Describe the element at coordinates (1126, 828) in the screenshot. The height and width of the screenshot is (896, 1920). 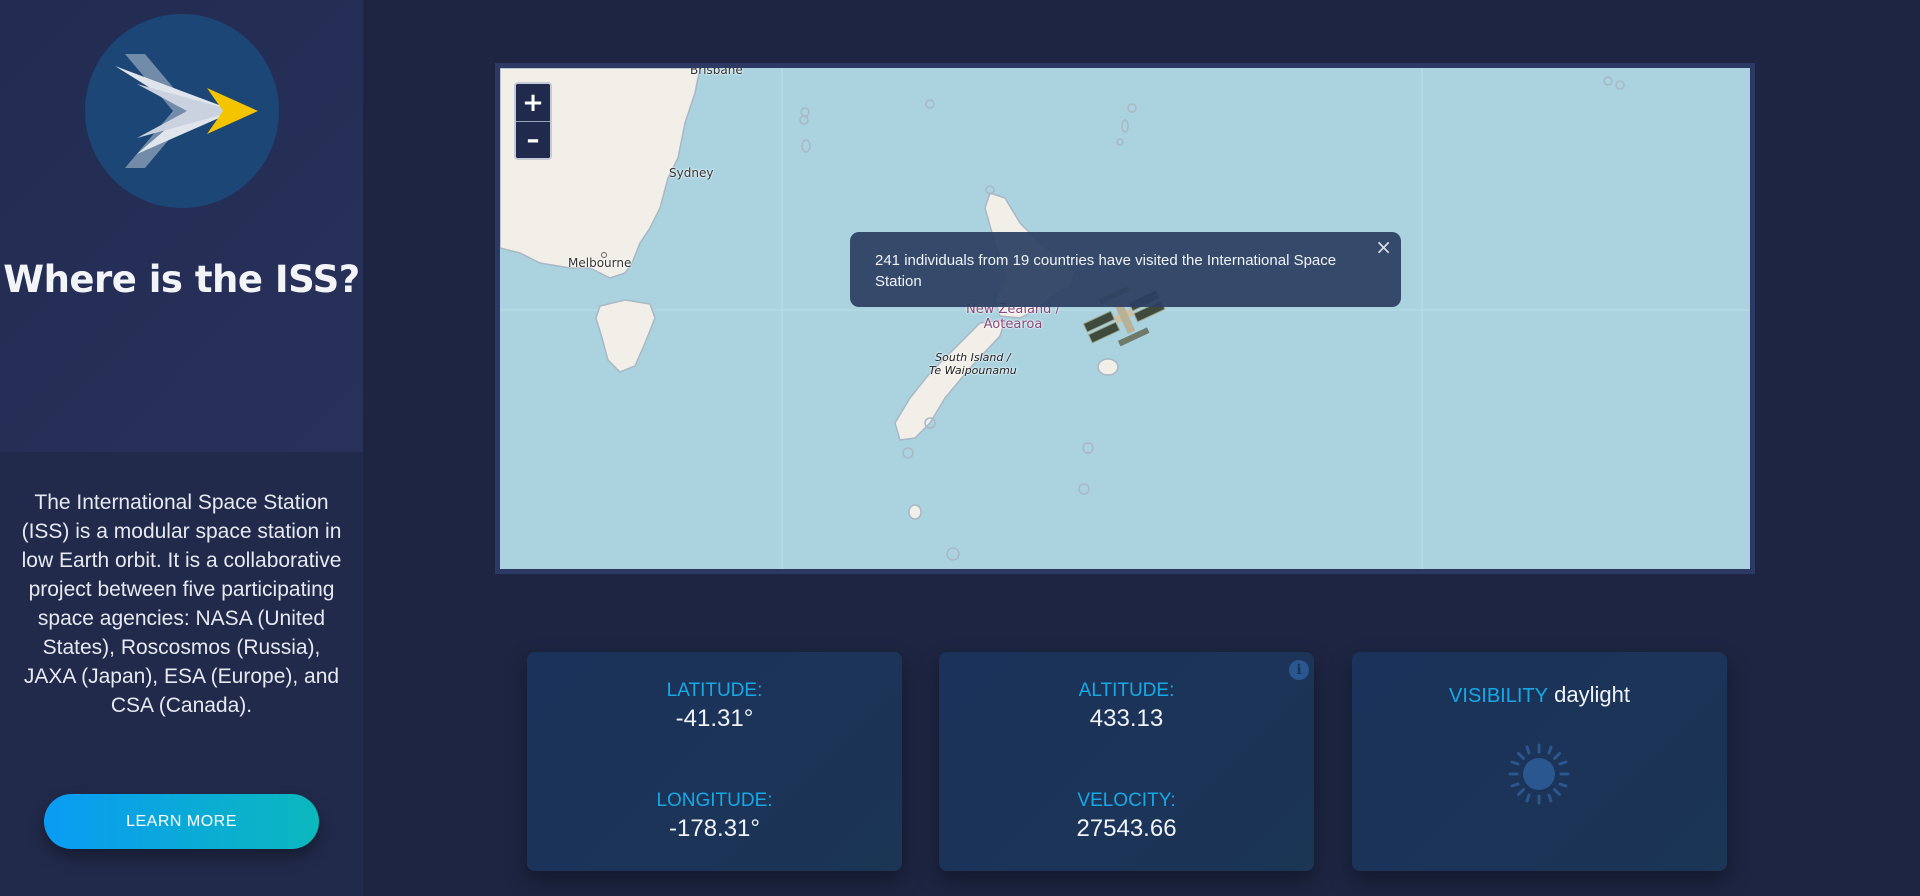
I see `velocity-value: 27543.66` at that location.